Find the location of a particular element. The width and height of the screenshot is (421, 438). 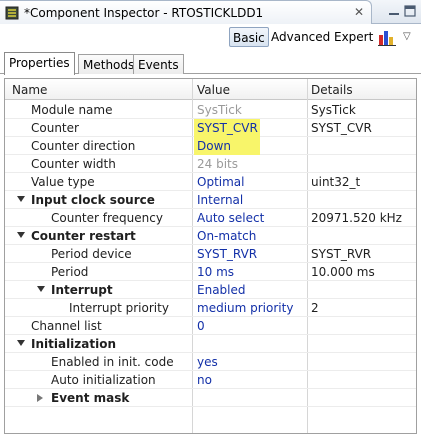

property-row: Interrupt Enabled is located at coordinates (210, 290).